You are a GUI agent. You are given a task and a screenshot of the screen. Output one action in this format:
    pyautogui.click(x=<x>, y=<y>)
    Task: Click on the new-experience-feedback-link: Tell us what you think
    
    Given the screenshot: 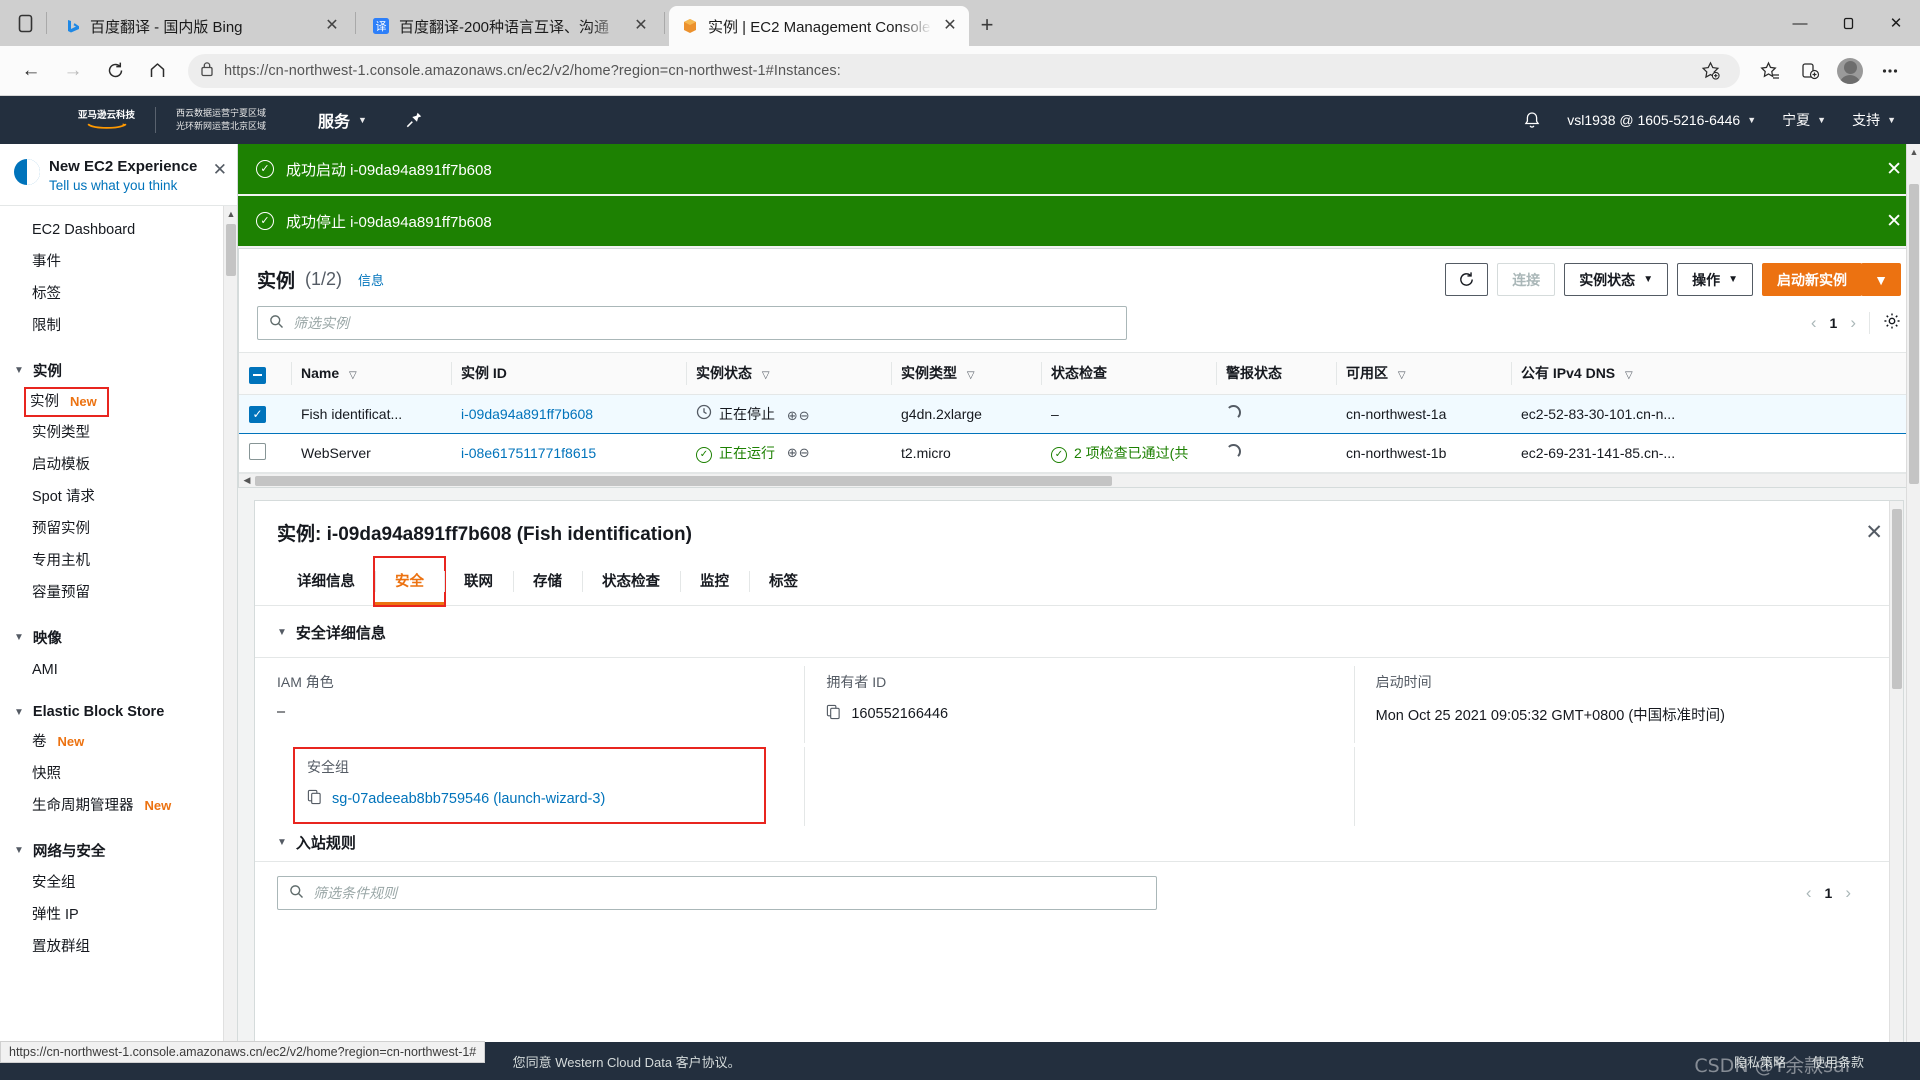 What is the action you would take?
    pyautogui.click(x=126, y=185)
    